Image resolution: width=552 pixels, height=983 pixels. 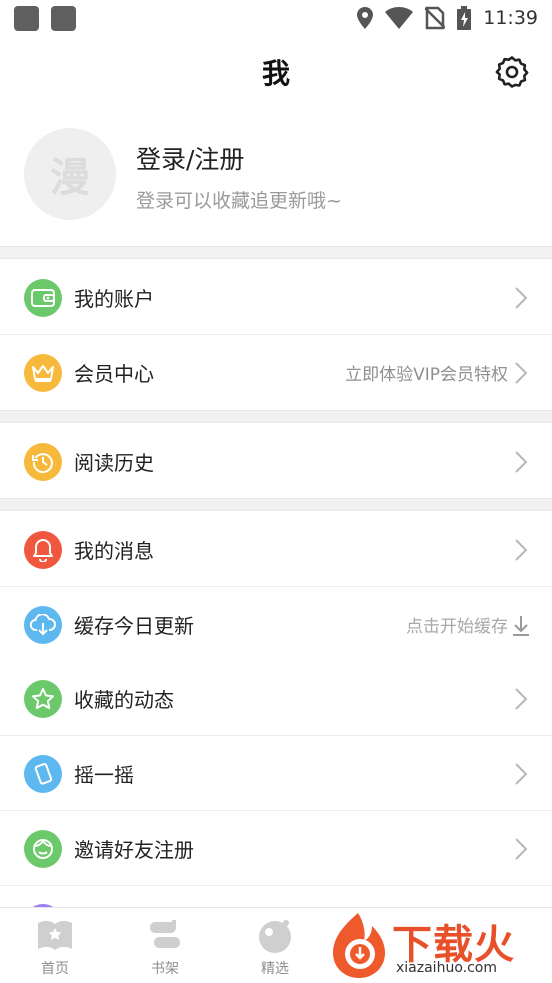 I want to click on menu-item-label: 我的消息, so click(x=114, y=551).